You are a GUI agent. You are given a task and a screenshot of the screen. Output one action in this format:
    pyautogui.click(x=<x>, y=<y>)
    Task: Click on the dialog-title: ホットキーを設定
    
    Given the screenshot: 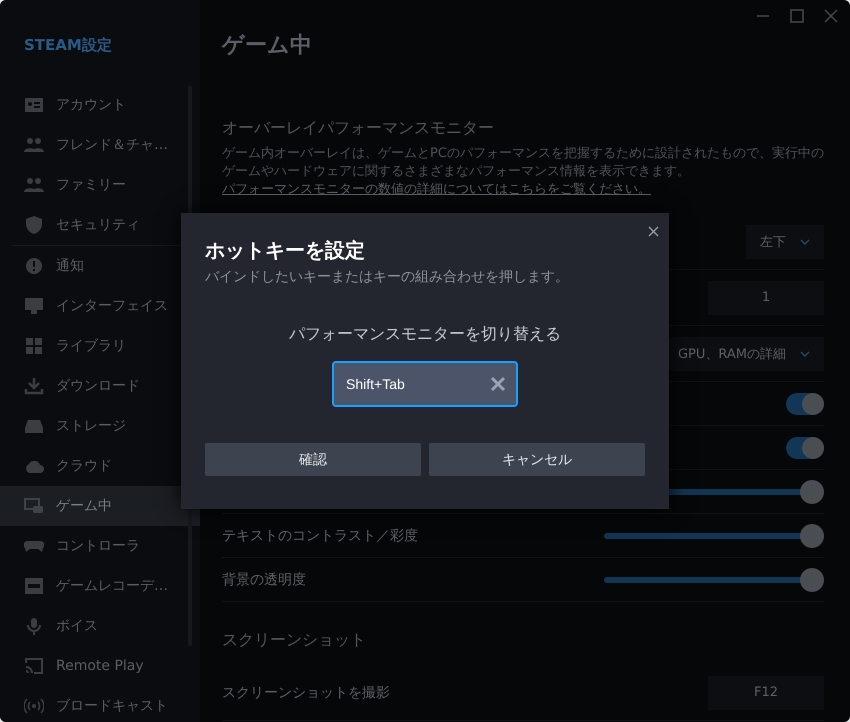 What is the action you would take?
    pyautogui.click(x=285, y=250)
    